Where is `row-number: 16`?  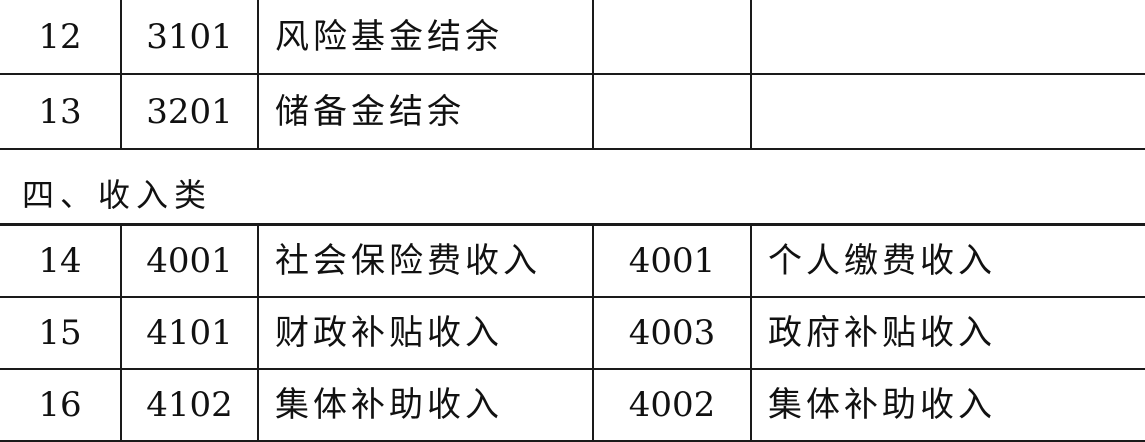
row-number: 16 is located at coordinates (61, 404).